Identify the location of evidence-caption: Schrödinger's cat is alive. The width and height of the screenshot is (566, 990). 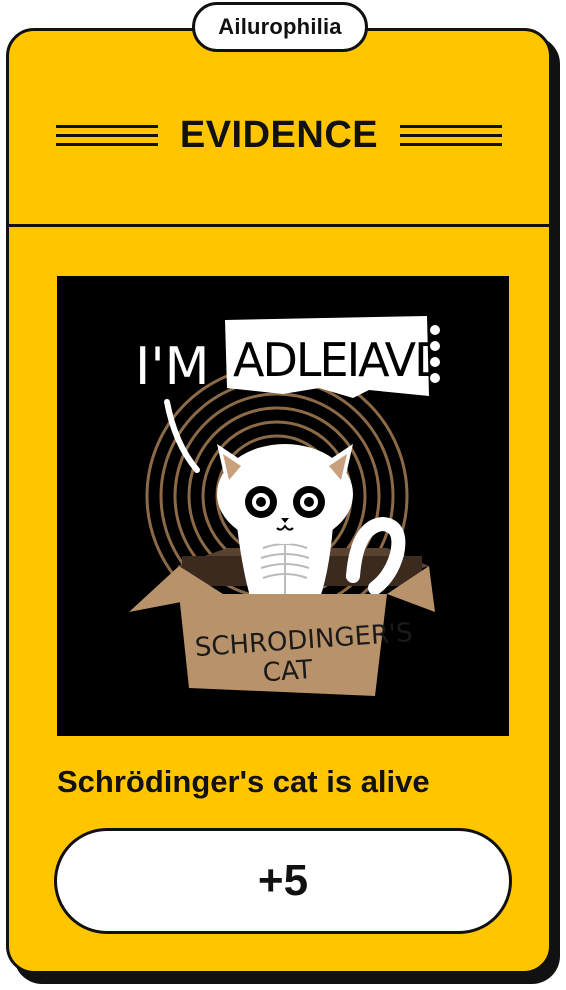
(243, 781).